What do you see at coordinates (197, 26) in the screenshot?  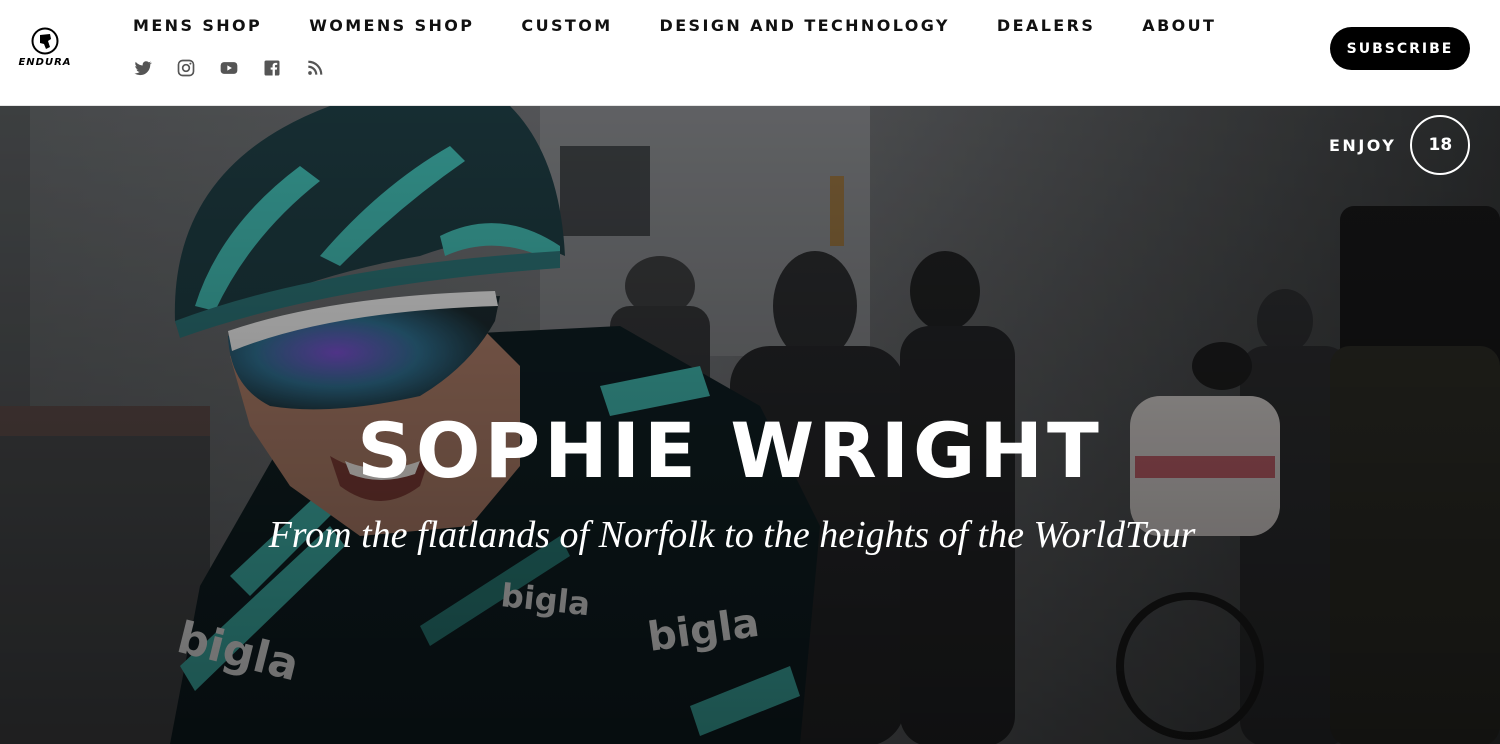 I see `nav-mens-shop: MENS SHOP` at bounding box center [197, 26].